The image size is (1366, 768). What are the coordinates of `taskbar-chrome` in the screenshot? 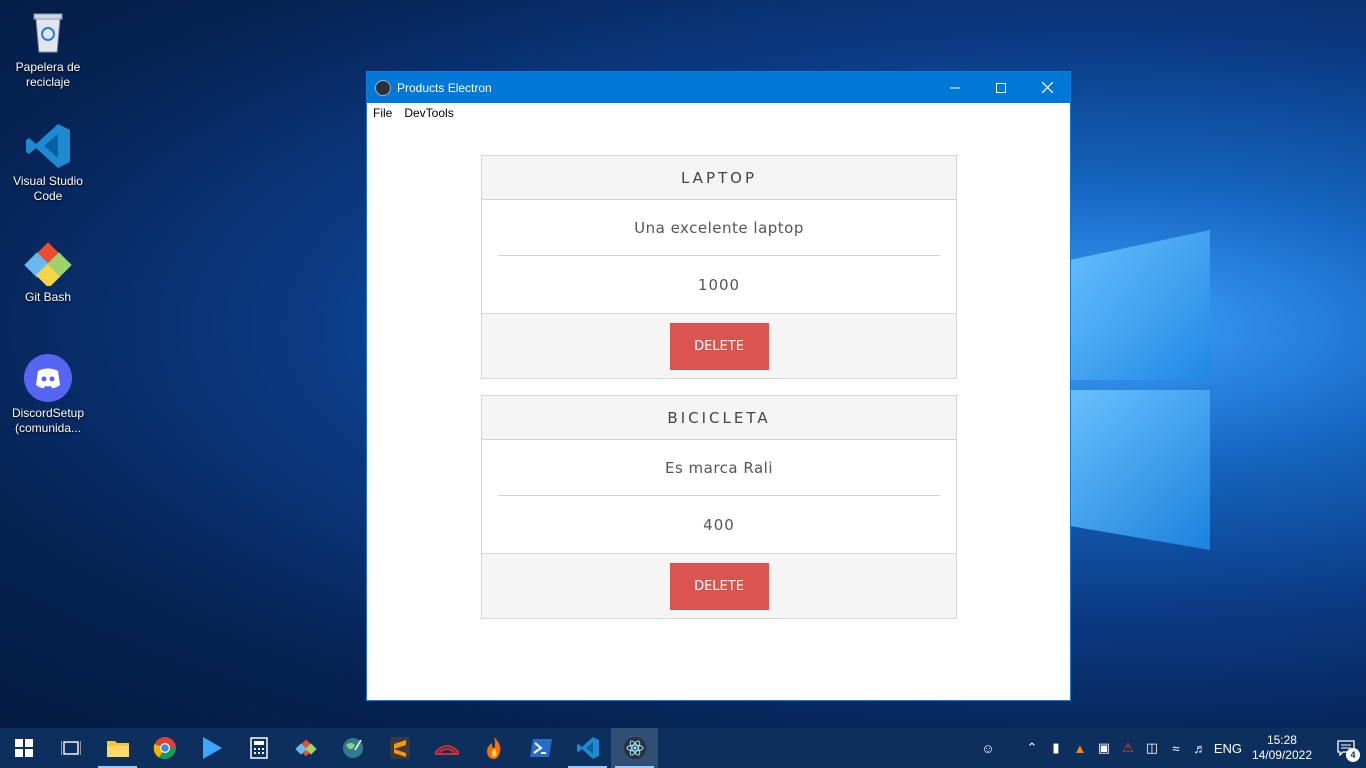 It's located at (164, 748).